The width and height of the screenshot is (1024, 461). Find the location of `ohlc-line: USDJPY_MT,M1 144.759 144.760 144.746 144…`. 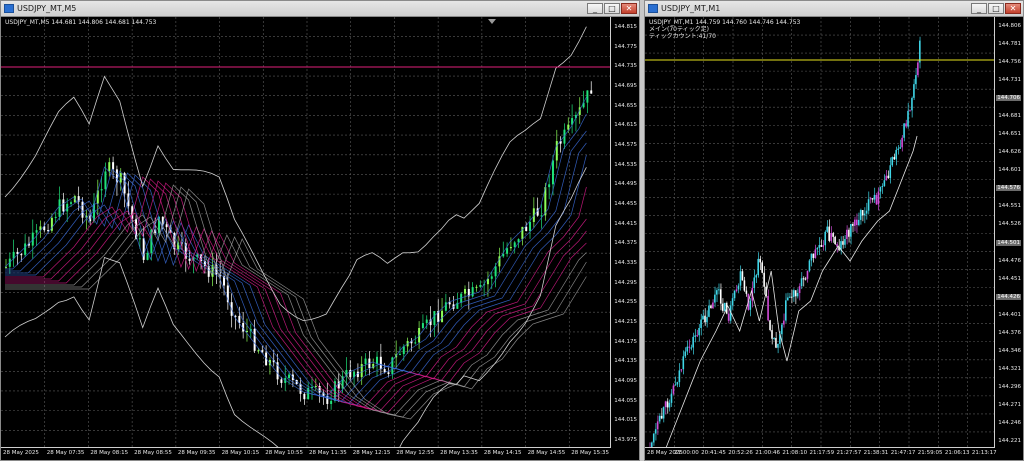

ohlc-line: USDJPY_MT,M1 144.759 144.760 144.746 144… is located at coordinates (725, 22).